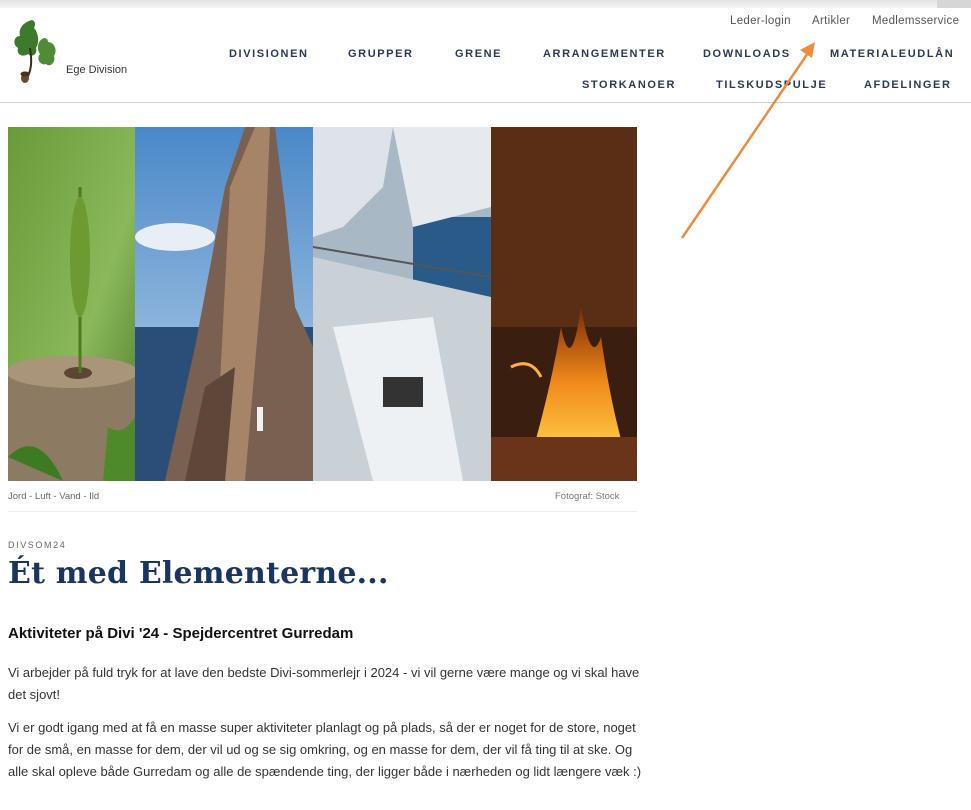  I want to click on nav-tilskudspulje: TILSKUDSPULJE, so click(771, 85).